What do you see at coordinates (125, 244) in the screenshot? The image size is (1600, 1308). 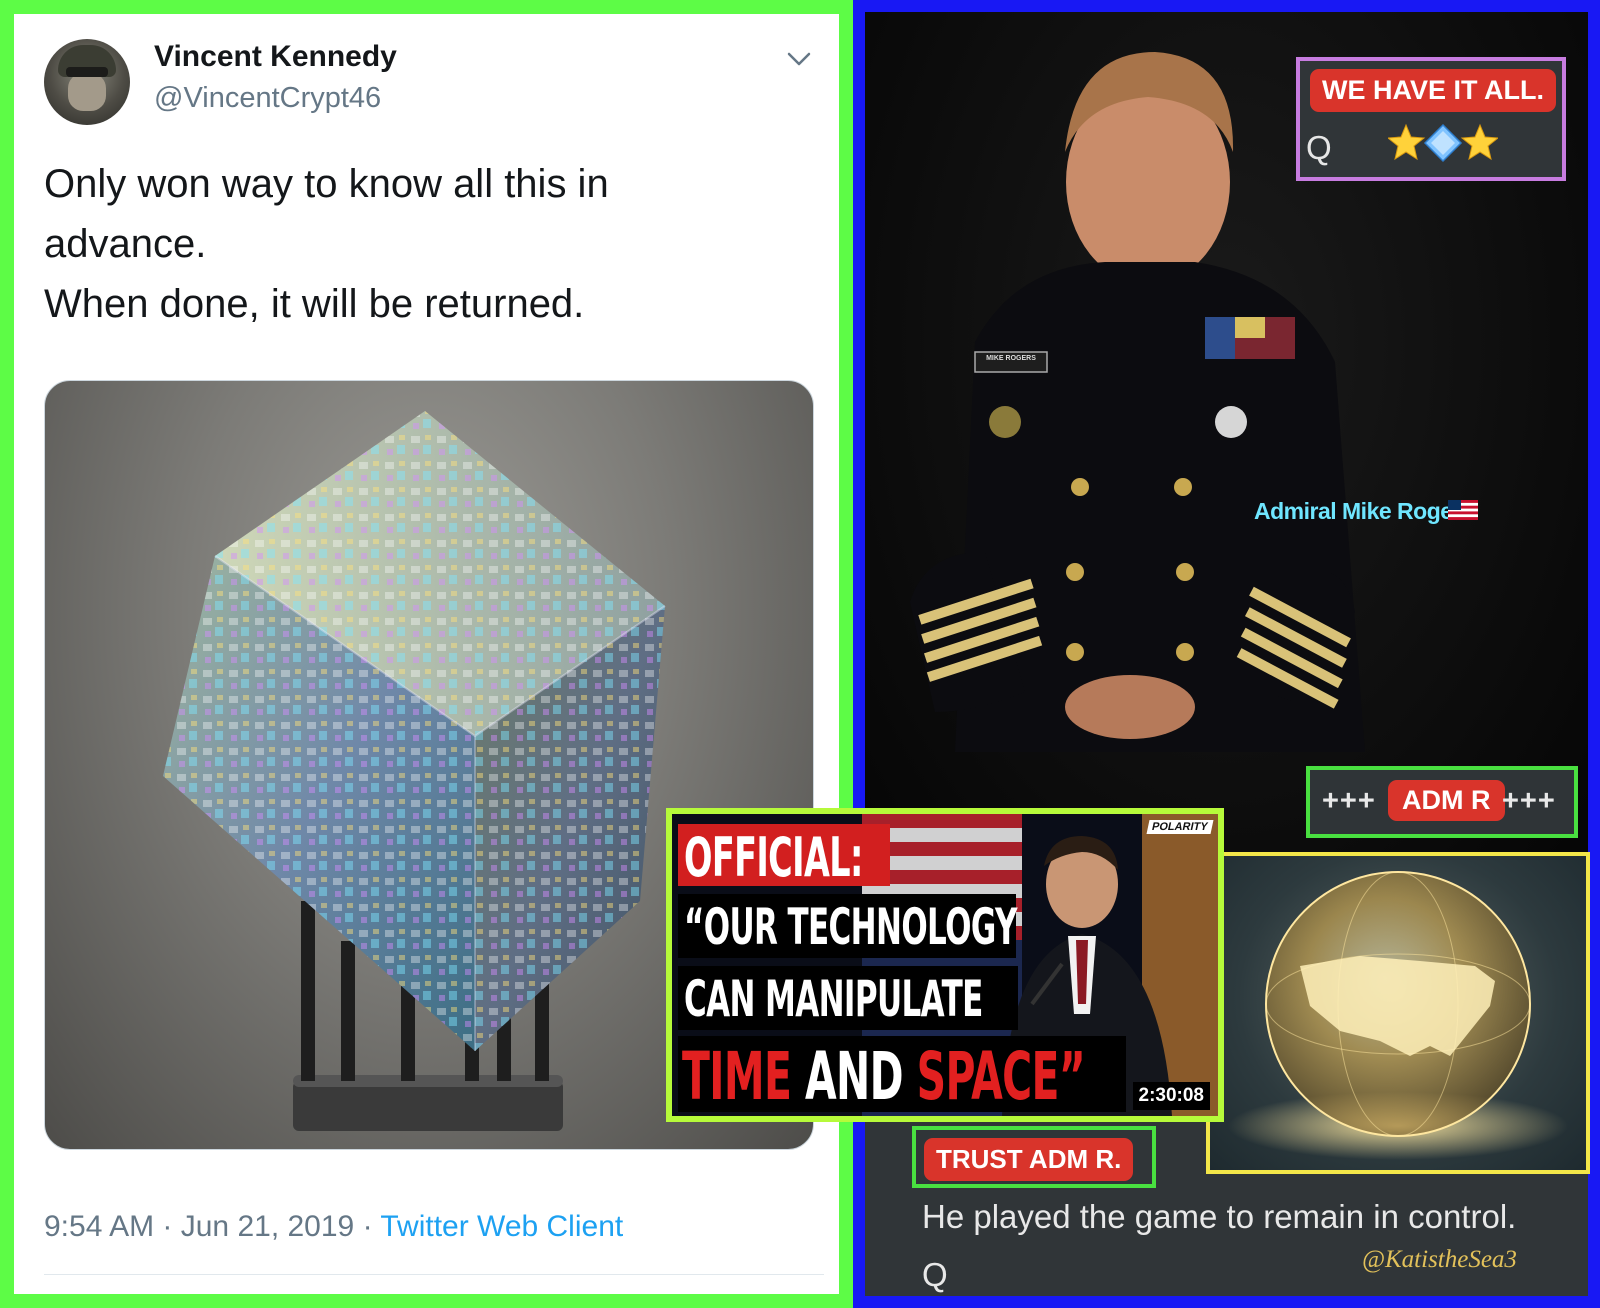 I see `tweet-line: advance.` at bounding box center [125, 244].